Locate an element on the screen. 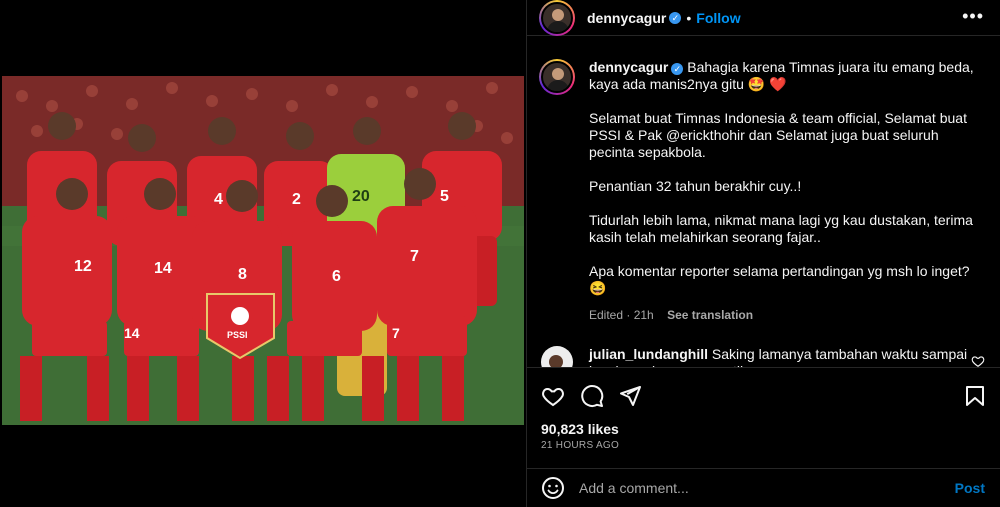 Image resolution: width=1000 pixels, height=507 pixels. edited-timestamp: Edited · 21h is located at coordinates (621, 315).